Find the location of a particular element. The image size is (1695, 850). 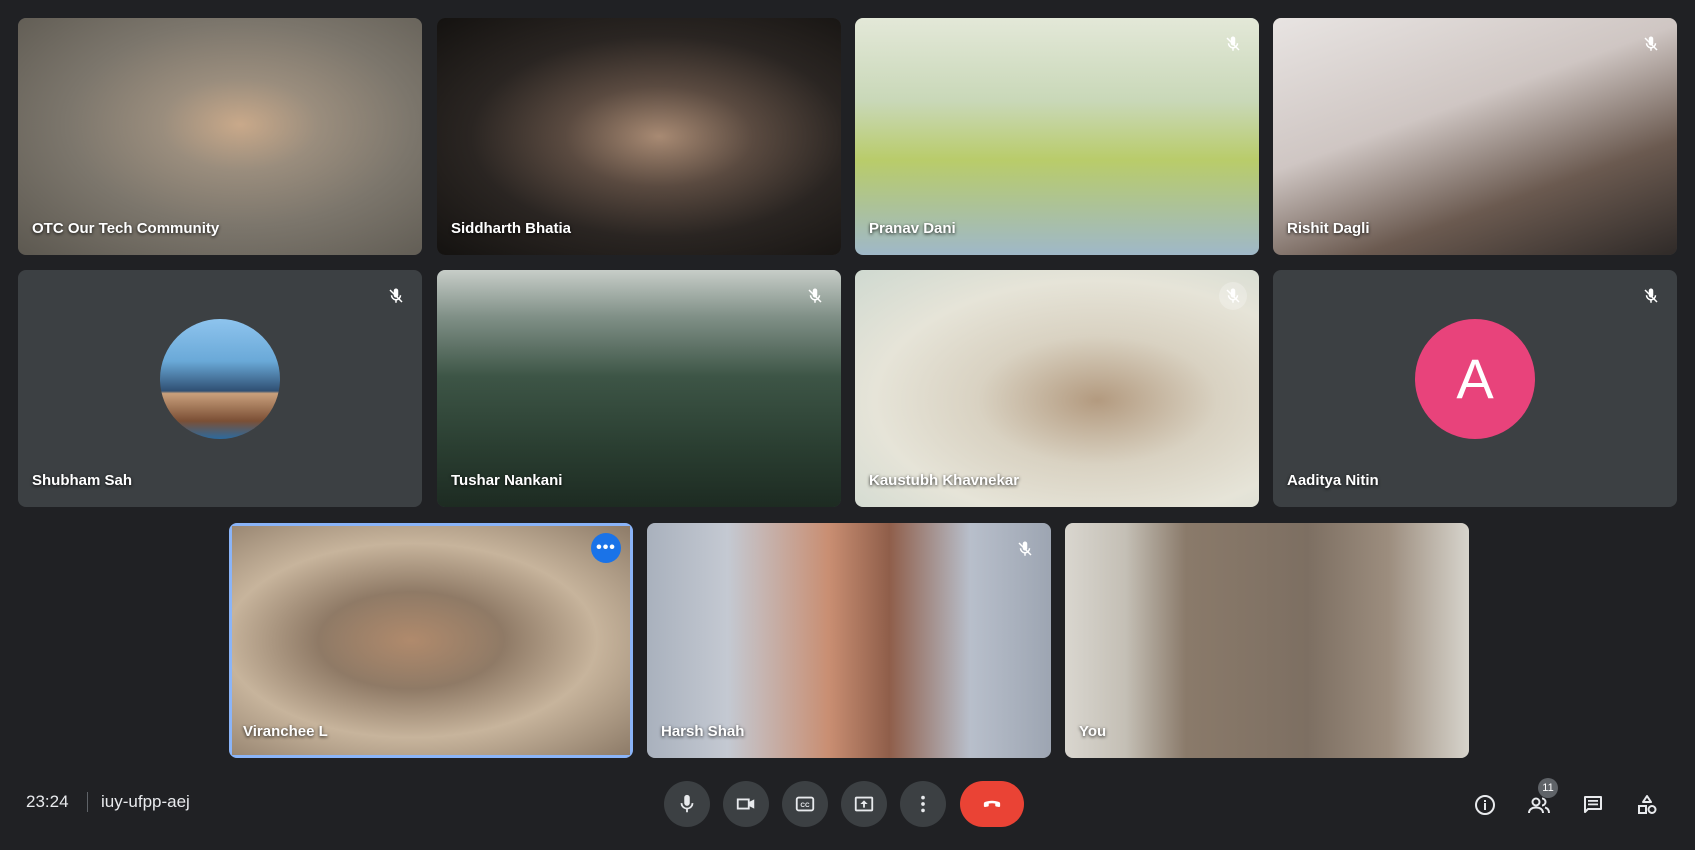

participant-name: Rishit Dagli is located at coordinates (1328, 228).